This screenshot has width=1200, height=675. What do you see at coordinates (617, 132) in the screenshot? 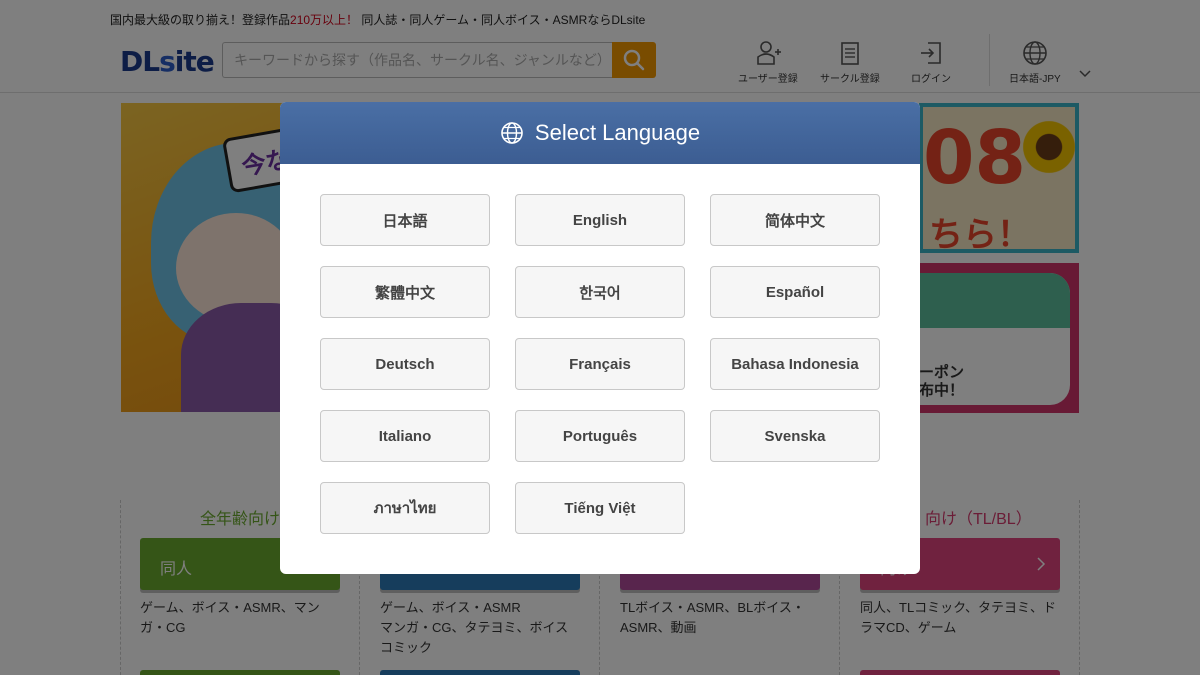
I see `modal-title: Select Language` at bounding box center [617, 132].